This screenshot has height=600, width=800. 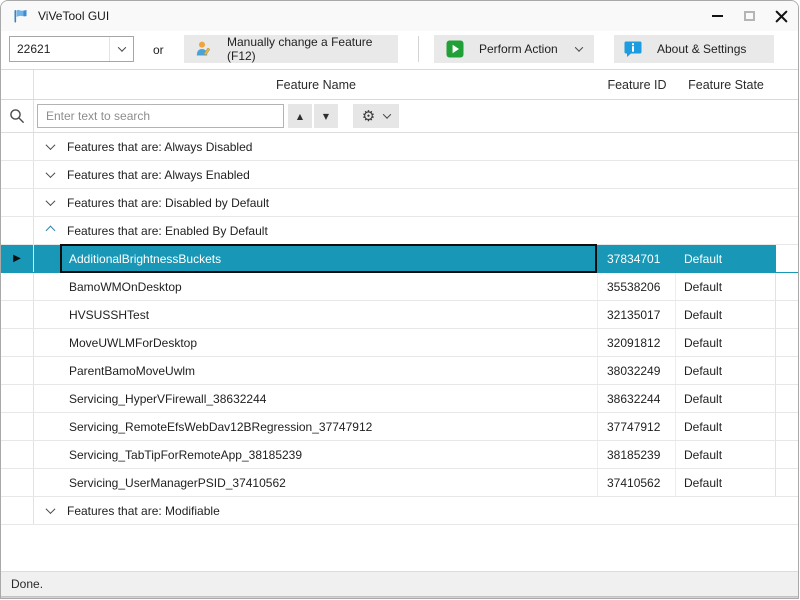 What do you see at coordinates (399, 231) in the screenshot?
I see `group-row-enabled-by-default: Features that are: Enabled By Default` at bounding box center [399, 231].